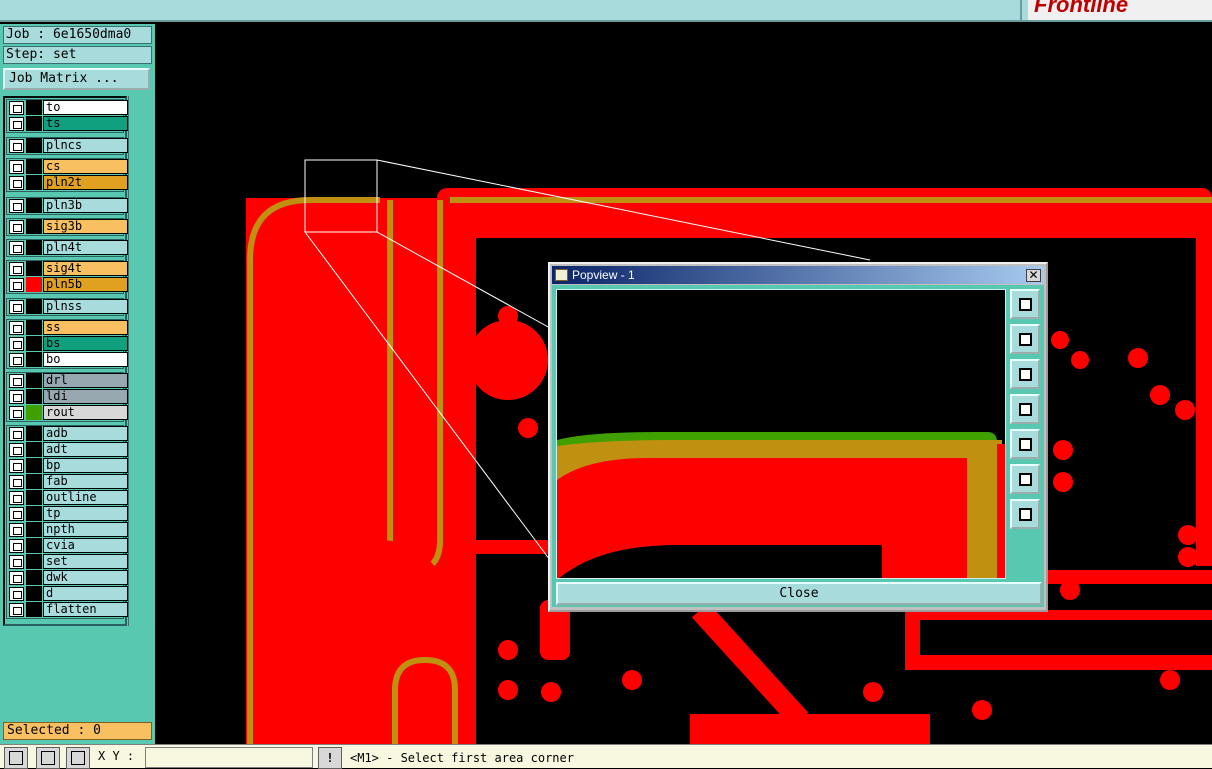 The width and height of the screenshot is (1212, 769). What do you see at coordinates (1025, 374) in the screenshot?
I see `pan-down-icon` at bounding box center [1025, 374].